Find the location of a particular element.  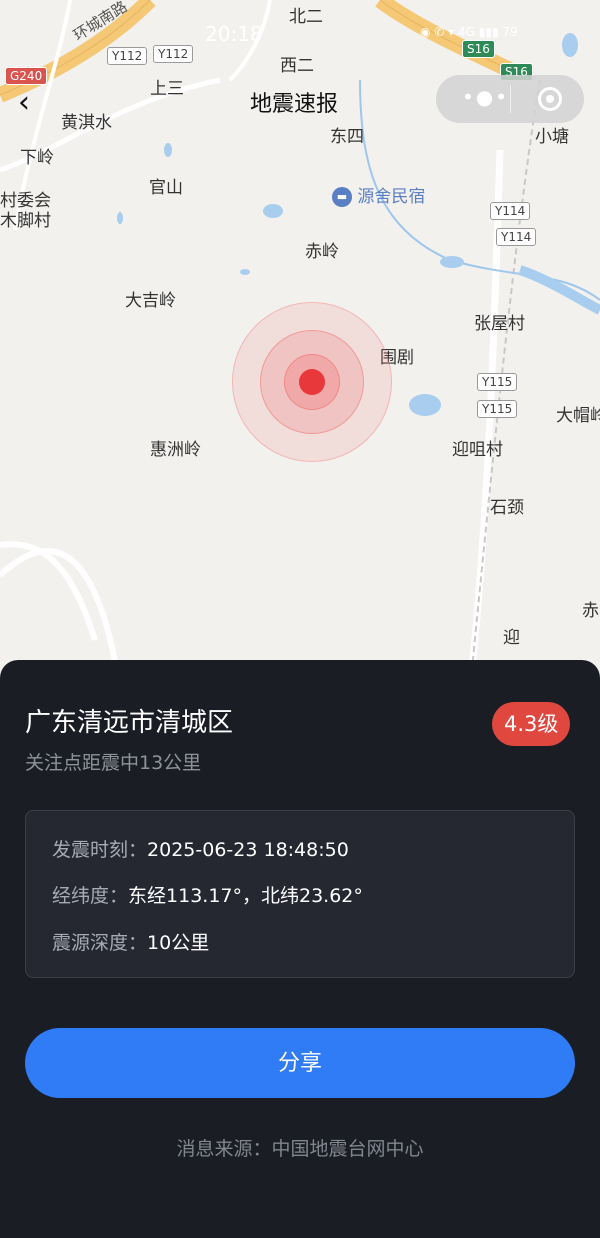

poi-hotel: ▬ 源舍民宿 is located at coordinates (378, 194).